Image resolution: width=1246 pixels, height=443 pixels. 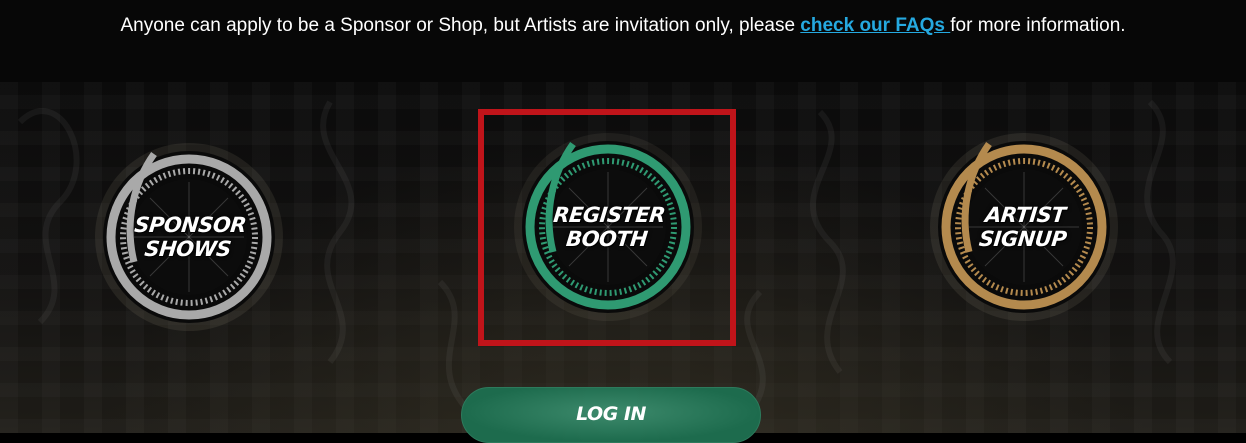 What do you see at coordinates (188, 249) in the screenshot?
I see `badge-line-2: SHOWS` at bounding box center [188, 249].